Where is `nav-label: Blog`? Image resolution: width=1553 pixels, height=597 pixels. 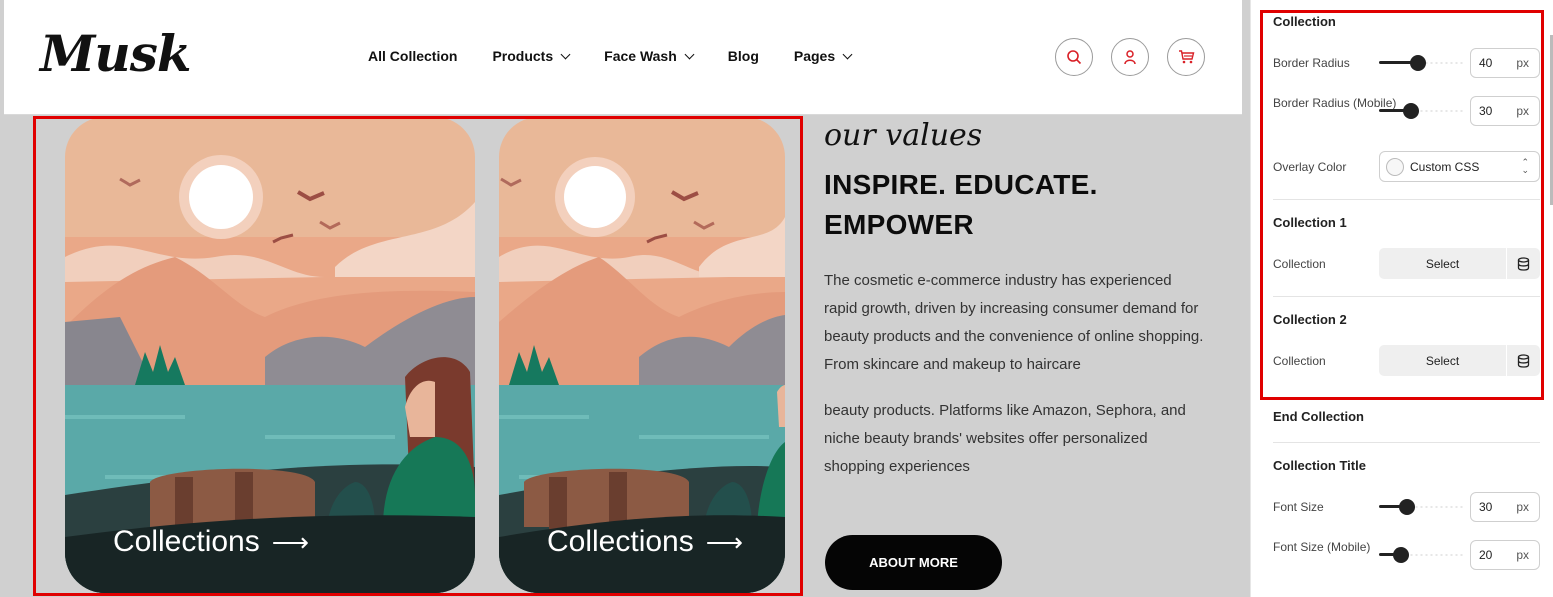
nav-label: Blog is located at coordinates (743, 56).